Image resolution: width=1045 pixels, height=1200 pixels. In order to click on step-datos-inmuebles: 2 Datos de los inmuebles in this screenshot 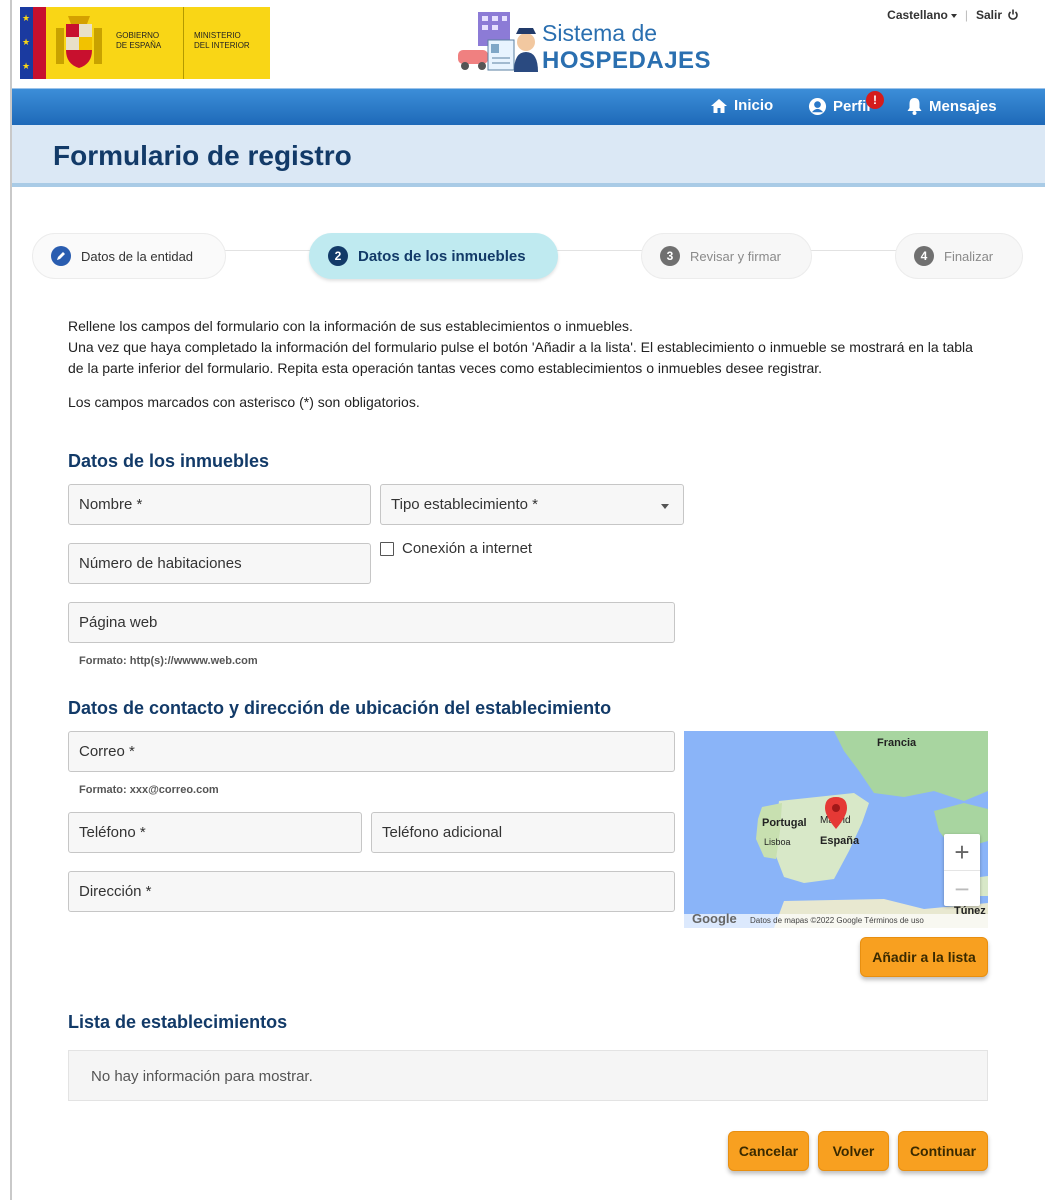, I will do `click(433, 256)`.